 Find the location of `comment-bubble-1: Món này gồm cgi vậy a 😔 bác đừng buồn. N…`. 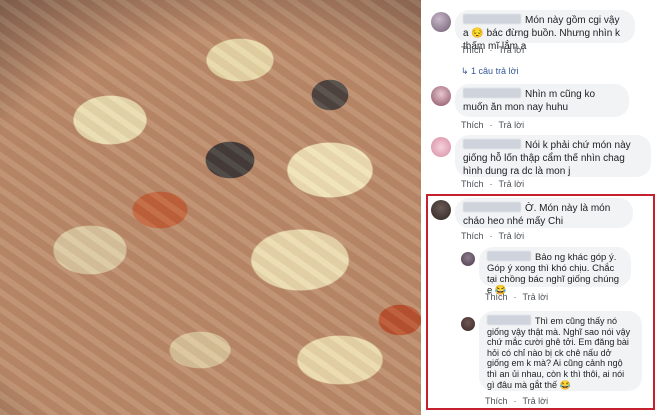

comment-bubble-1: Món này gồm cgi vậy a 😔 bác đừng buồn. N… is located at coordinates (545, 31).